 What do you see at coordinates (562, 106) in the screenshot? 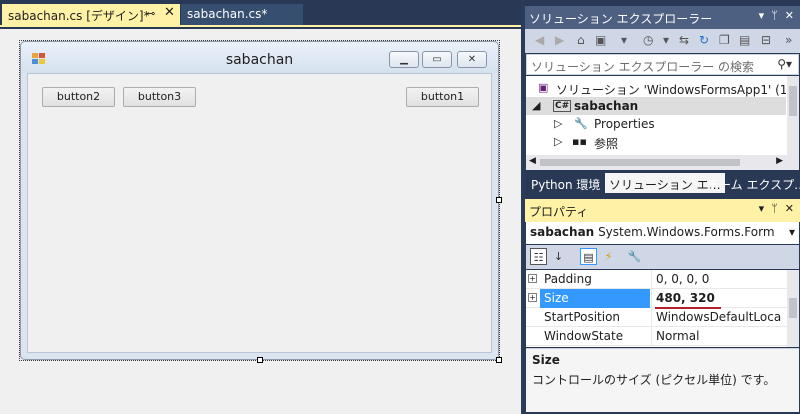
I see `csharp-project-icon: C#` at bounding box center [562, 106].